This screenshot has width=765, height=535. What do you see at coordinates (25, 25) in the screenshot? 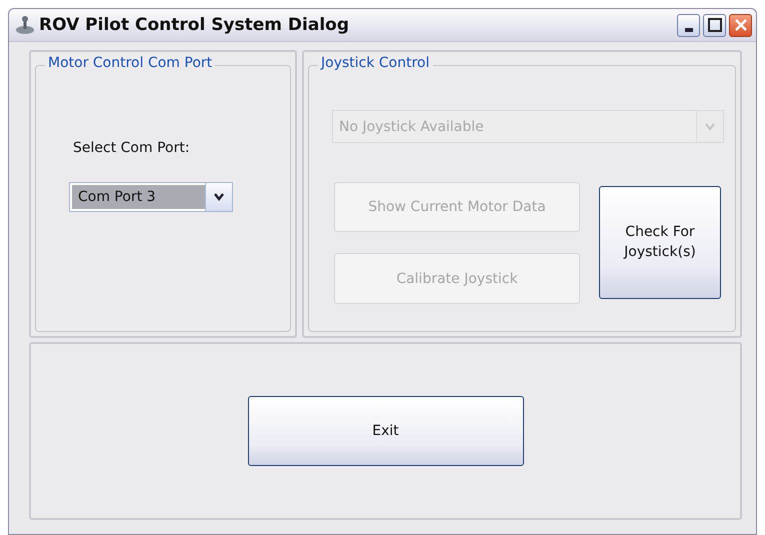
I see `joystick-icon` at bounding box center [25, 25].